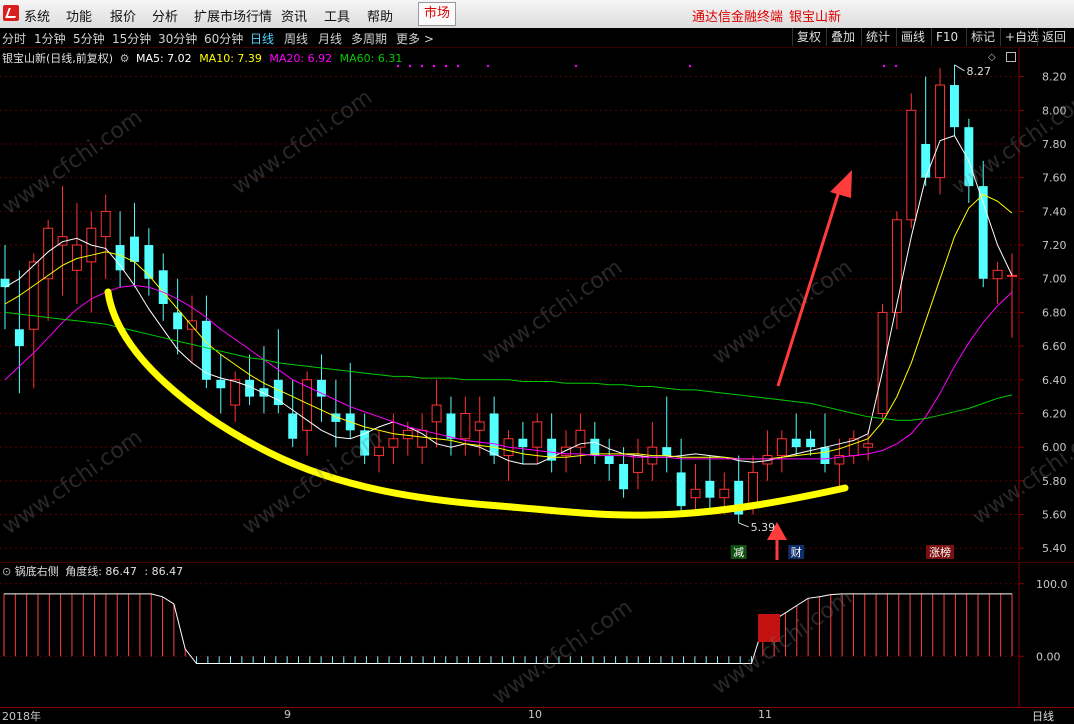 This screenshot has width=1074, height=724. Describe the element at coordinates (380, 15) in the screenshot. I see `menu-item-help: 帮助` at that location.